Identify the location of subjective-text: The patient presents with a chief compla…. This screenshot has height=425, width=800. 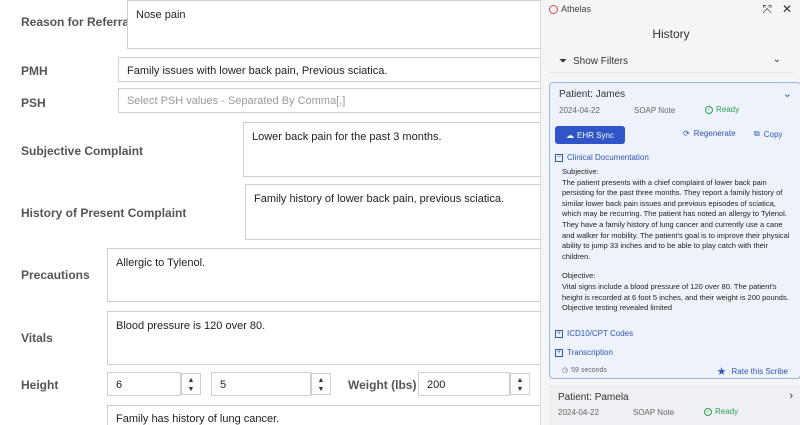
(676, 219).